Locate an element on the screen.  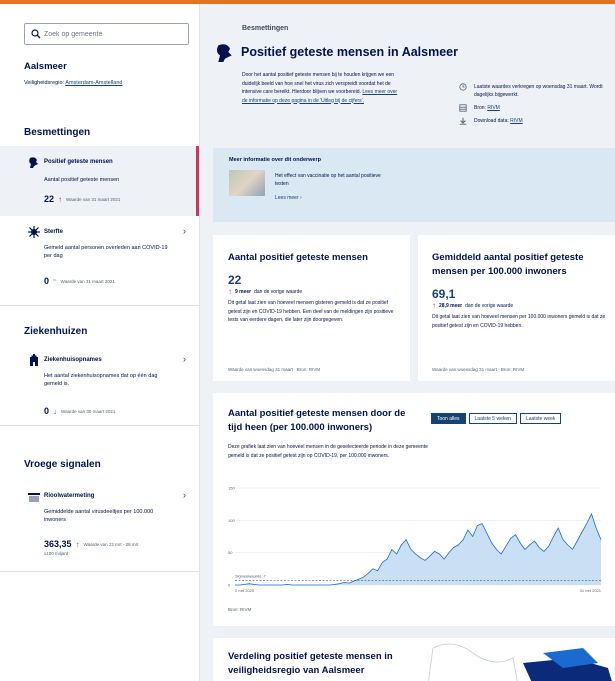
page-heading: Positief geteste mensen in Aalsmeer is located at coordinates (349, 52).